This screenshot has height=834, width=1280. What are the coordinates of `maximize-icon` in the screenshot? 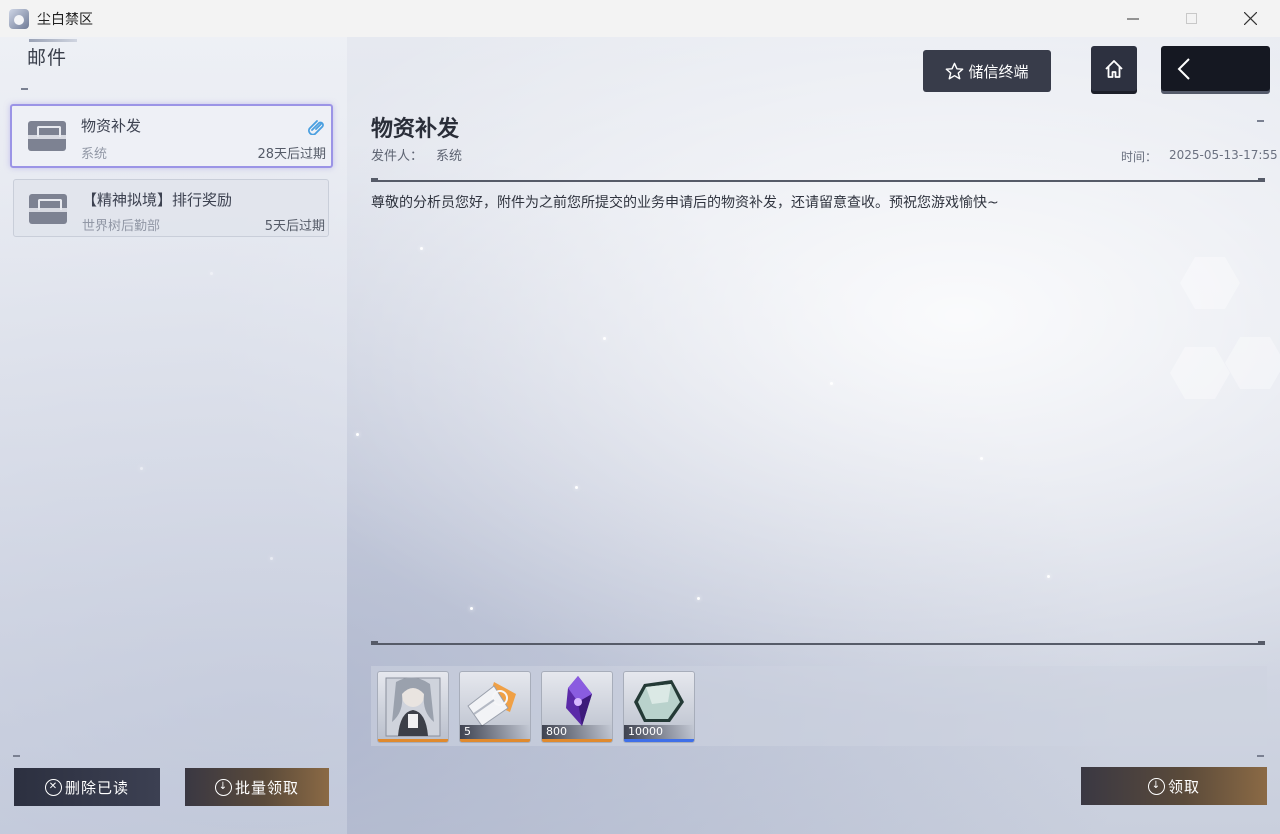 It's located at (1191, 18).